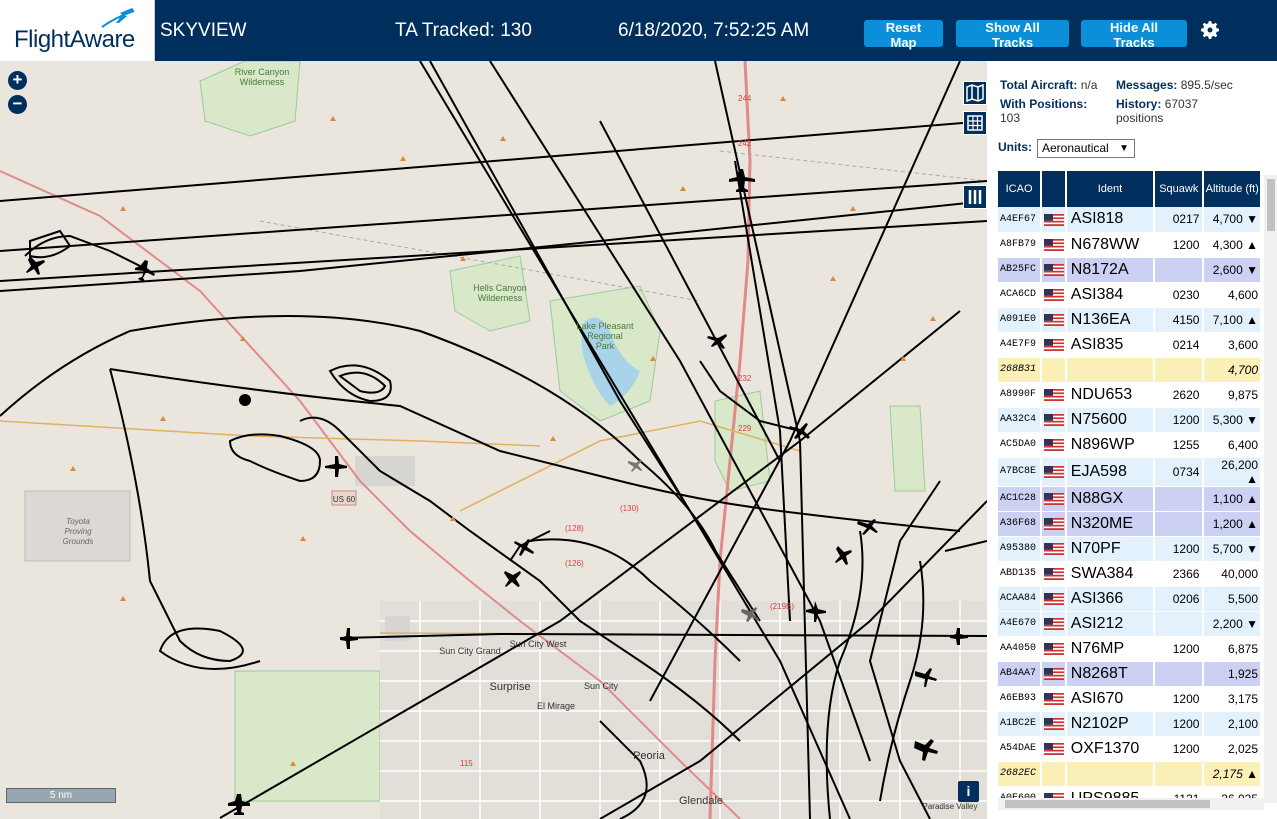 The height and width of the screenshot is (819, 1277). Describe the element at coordinates (968, 791) in the screenshot. I see `info-button: i` at that location.